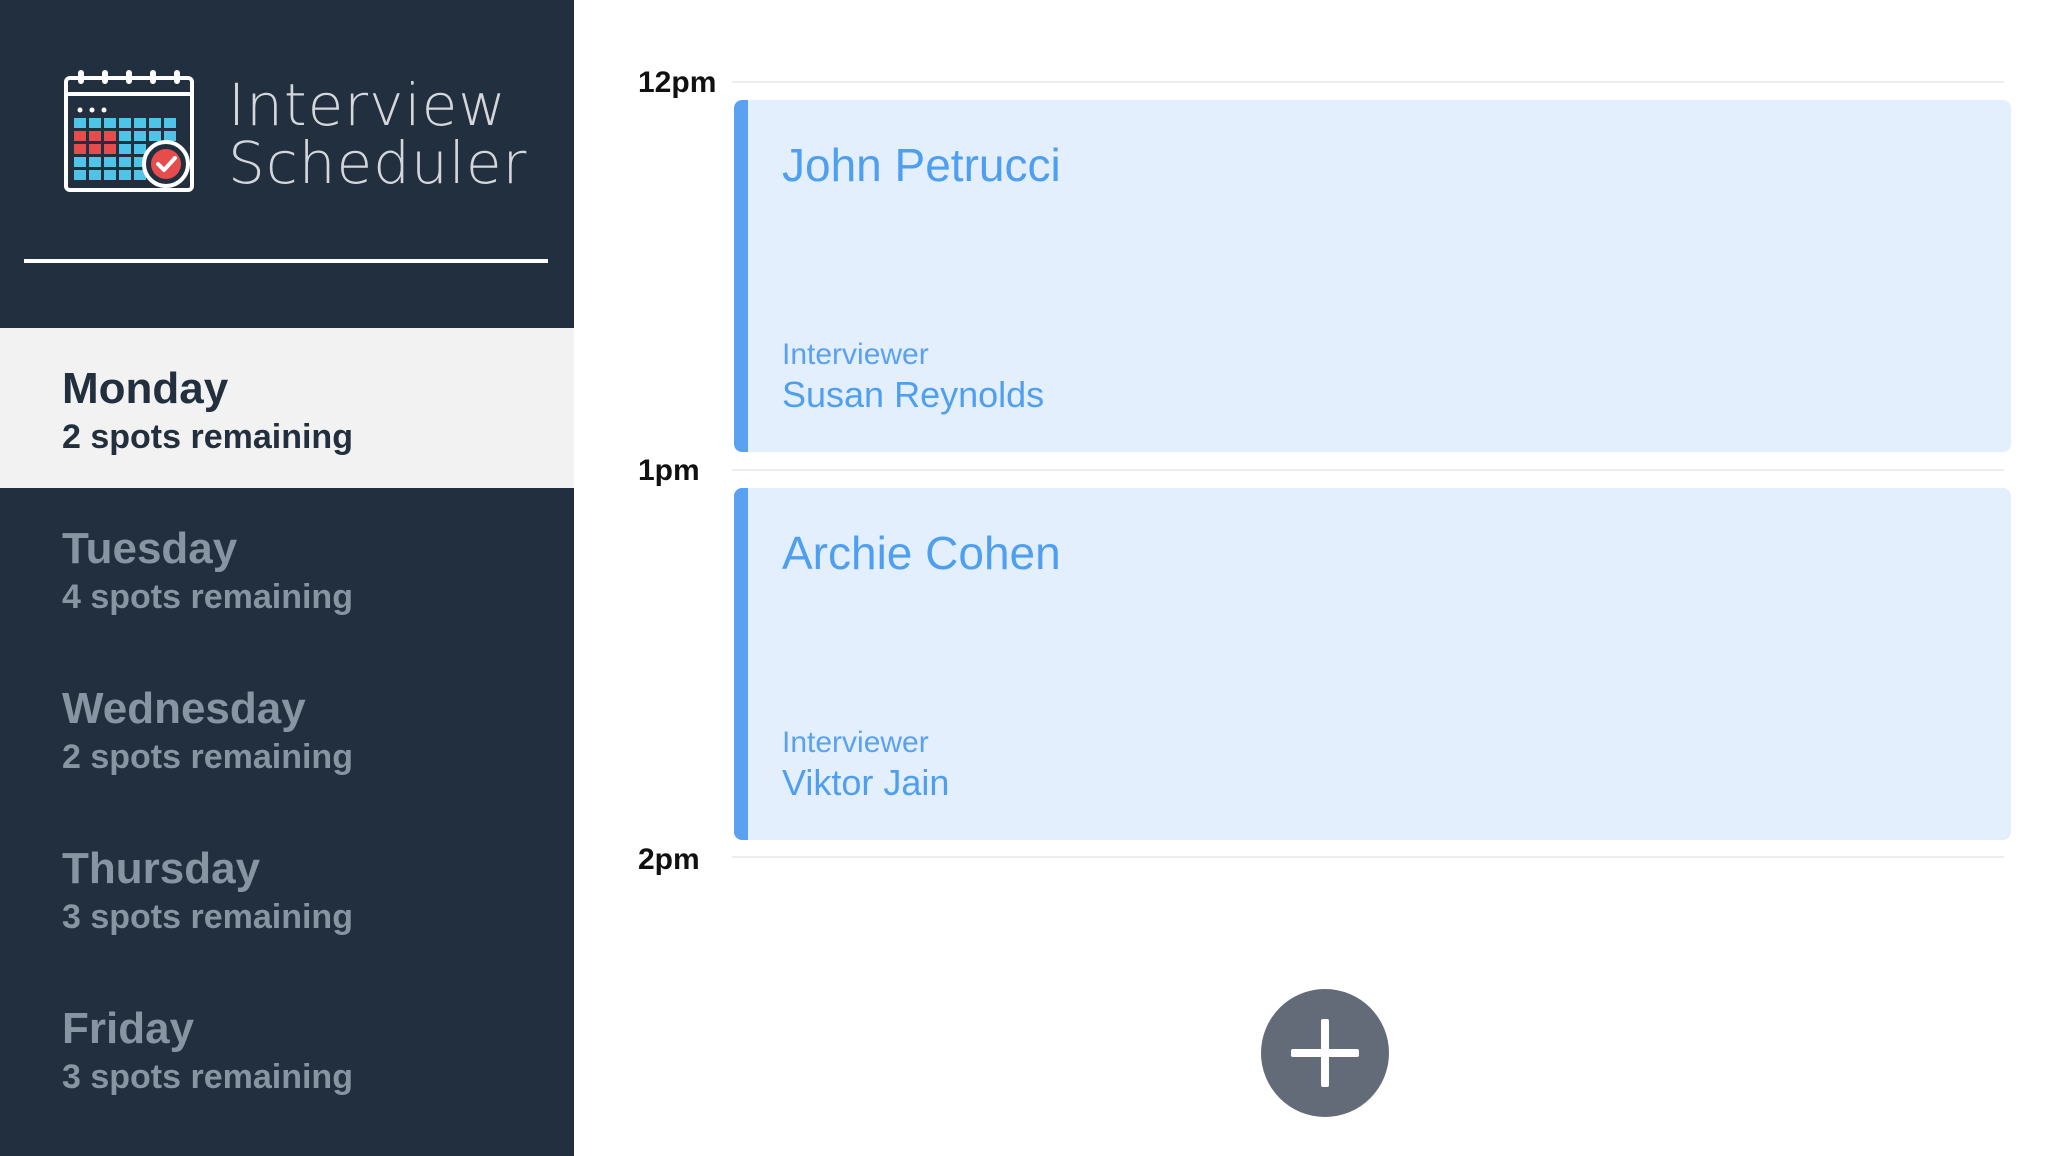  Describe the element at coordinates (1325, 1053) in the screenshot. I see `add-appointment-button` at that location.